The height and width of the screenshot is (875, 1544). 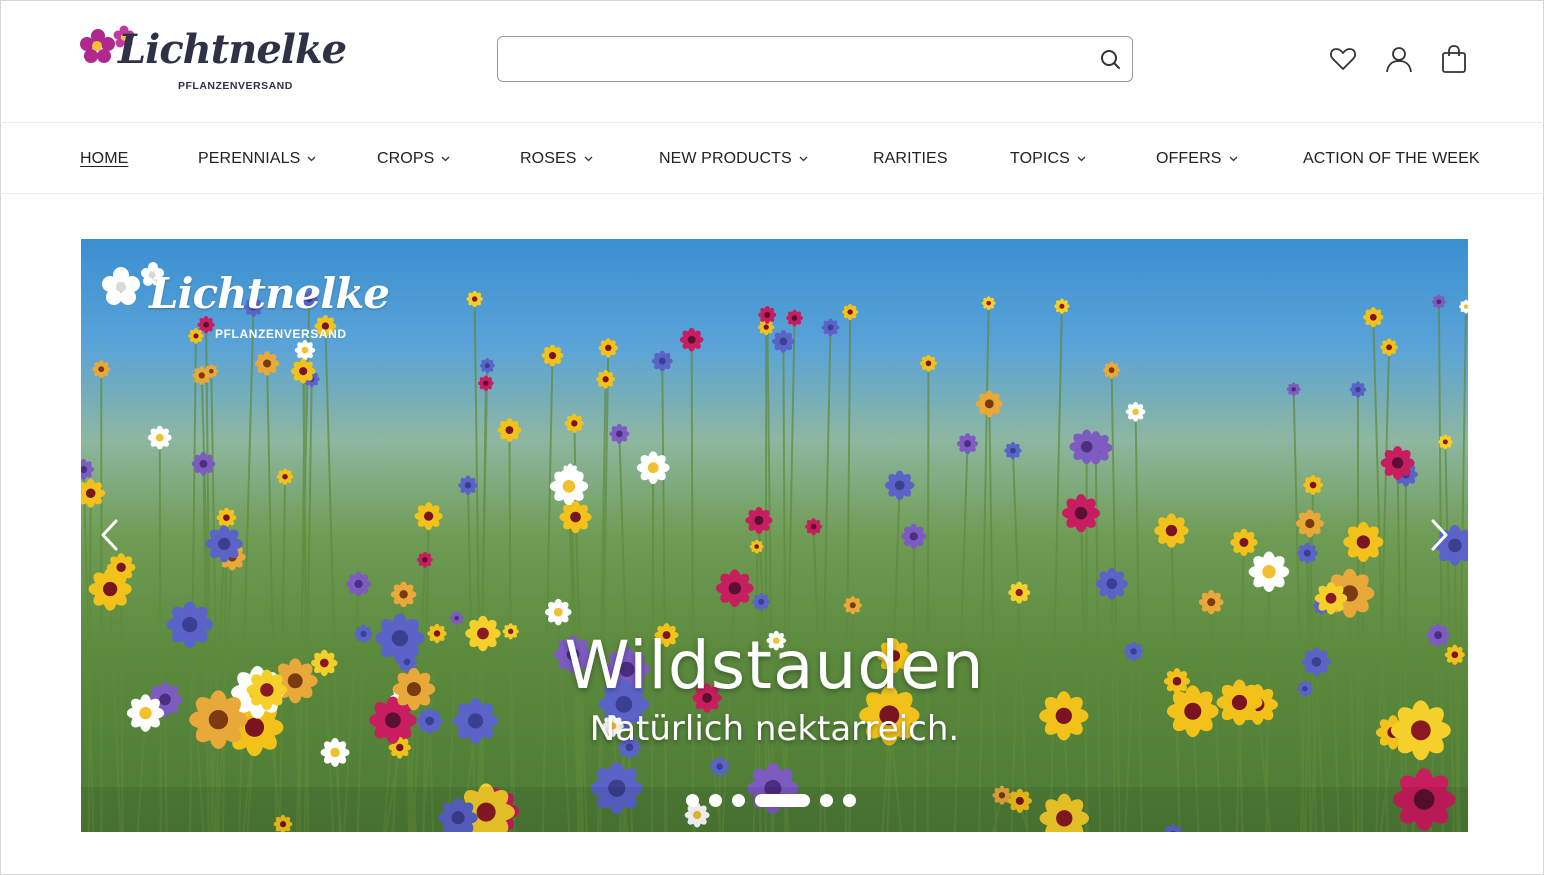 What do you see at coordinates (406, 158) in the screenshot?
I see `nav-item-label: CROPS` at bounding box center [406, 158].